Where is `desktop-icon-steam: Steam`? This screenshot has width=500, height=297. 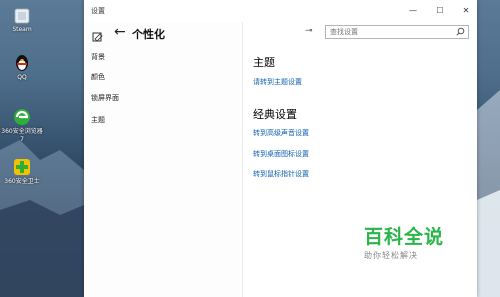 desktop-icon-steam: Steam is located at coordinates (22, 21).